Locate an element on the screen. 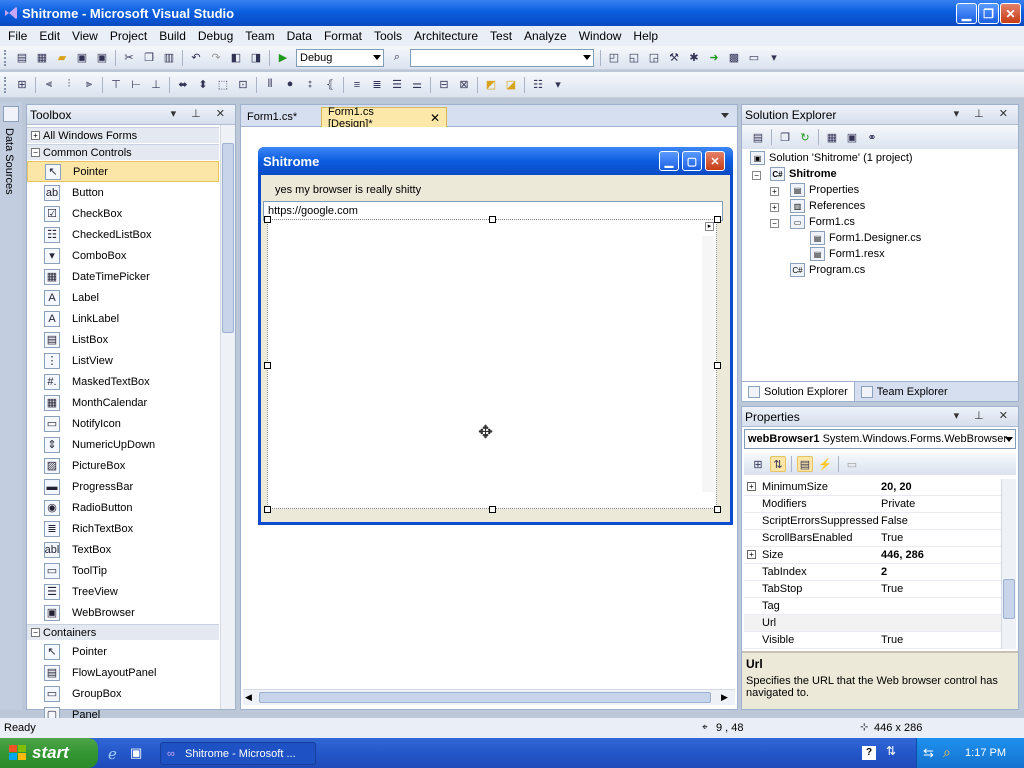 The height and width of the screenshot is (768, 1024). designer-horizontal-scrollbar: ◀ ▶ is located at coordinates (489, 697).